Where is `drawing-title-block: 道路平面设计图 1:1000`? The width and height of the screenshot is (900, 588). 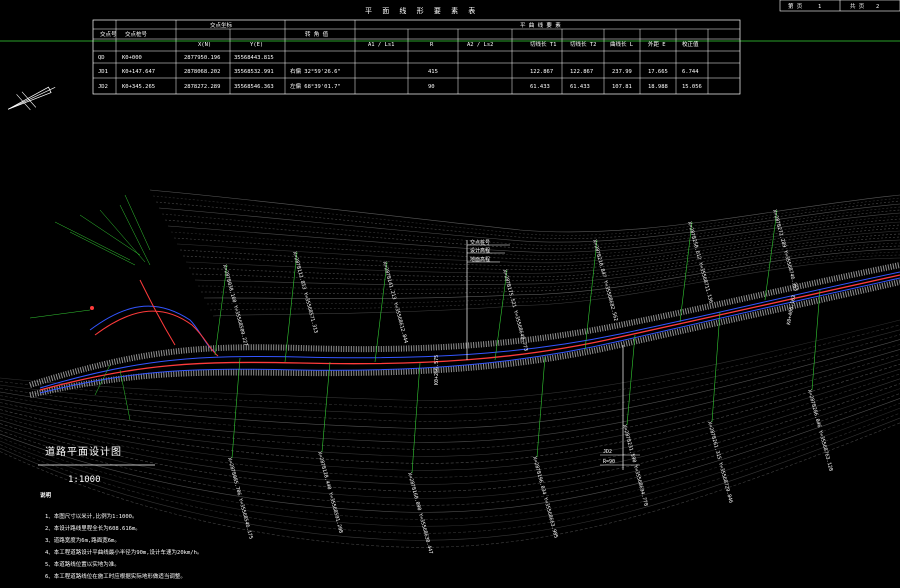
drawing-title-block: 道路平面设计图 1:1000 is located at coordinates (96, 465).